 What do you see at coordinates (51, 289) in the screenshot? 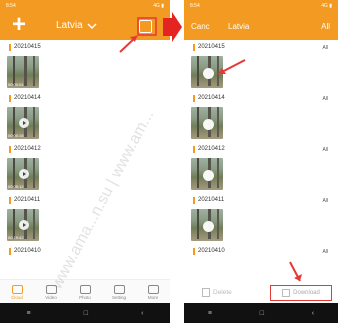
I see `video-icon` at bounding box center [51, 289].